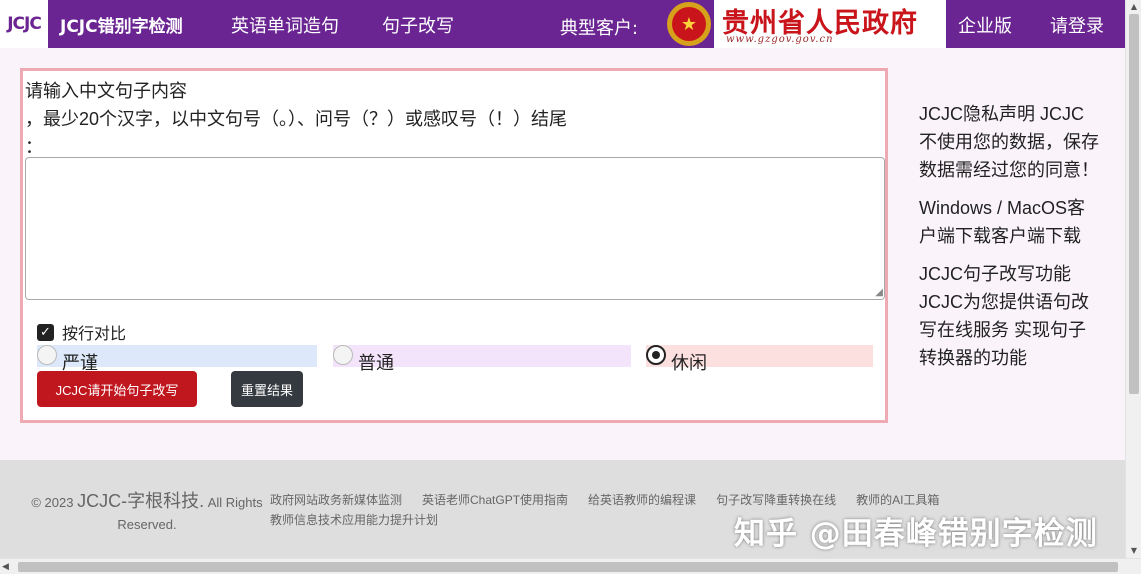 Image resolution: width=1141 pixels, height=574 pixels. What do you see at coordinates (5, 566) in the screenshot?
I see `scroll-left-icon: ◀` at bounding box center [5, 566].